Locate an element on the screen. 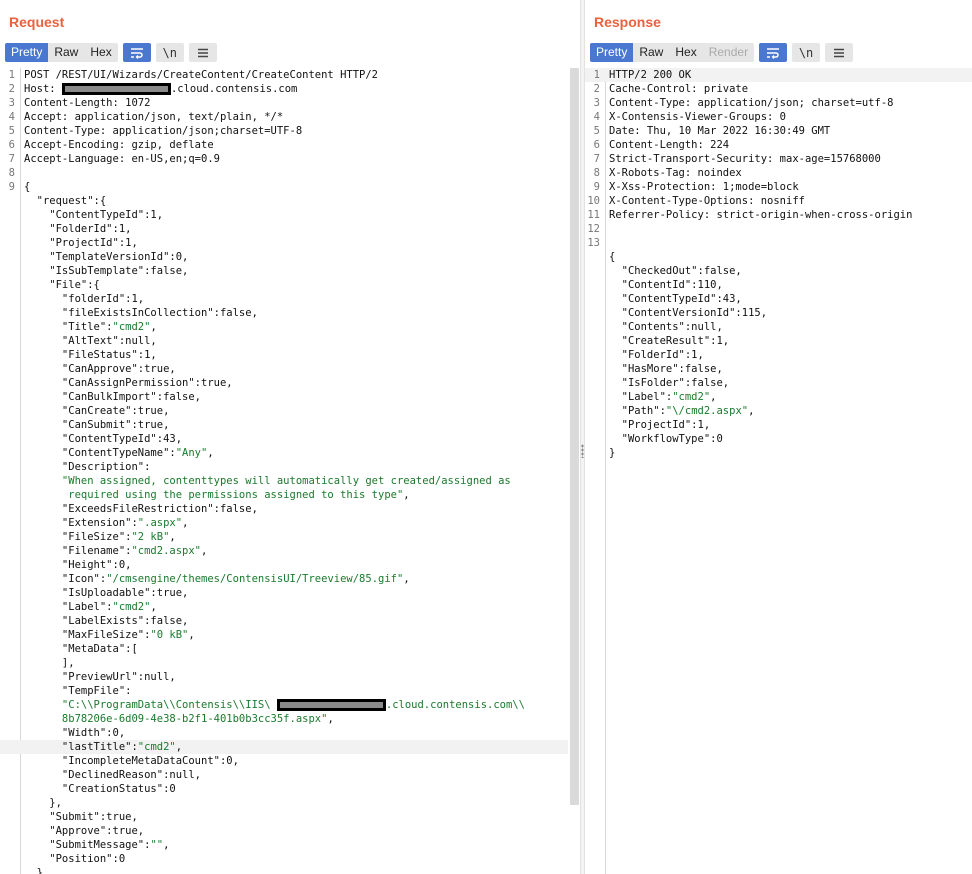  line-text: X-Contensis-Viewer-Groups: 0 is located at coordinates (697, 117).